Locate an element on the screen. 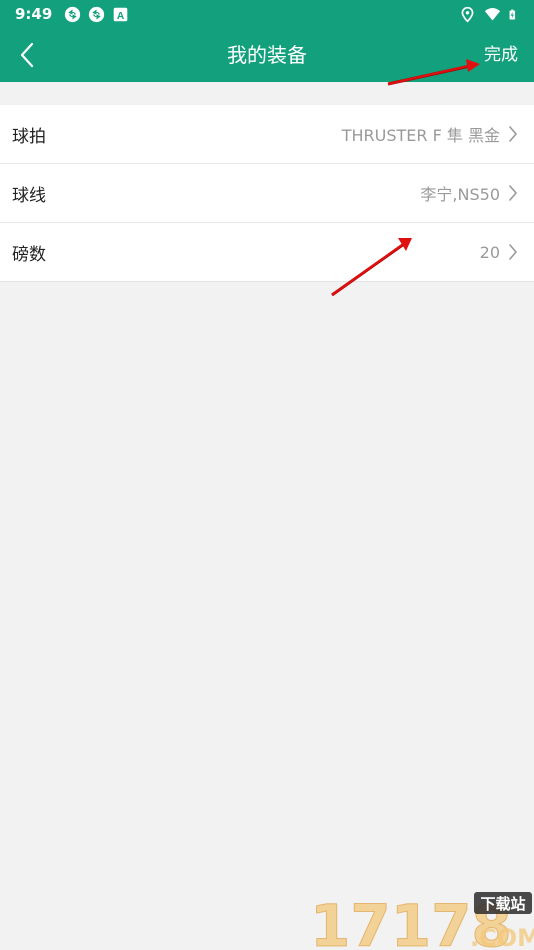 The width and height of the screenshot is (534, 950). back-button is located at coordinates (27, 55).